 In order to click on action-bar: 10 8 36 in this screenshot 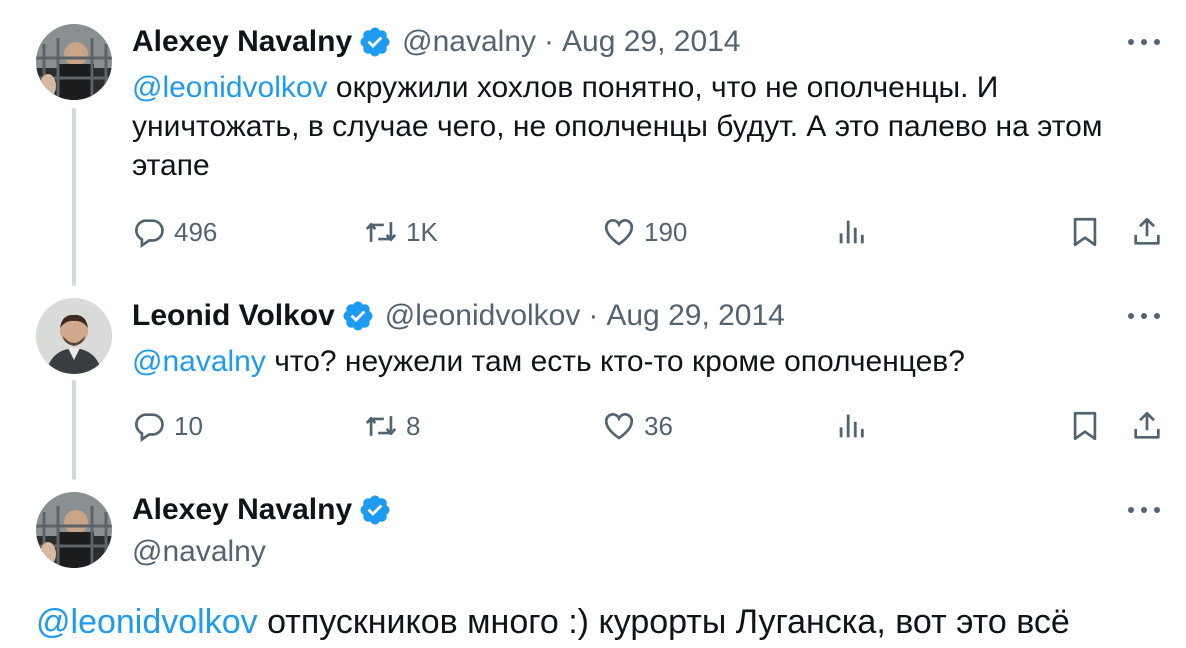, I will do `click(652, 426)`.